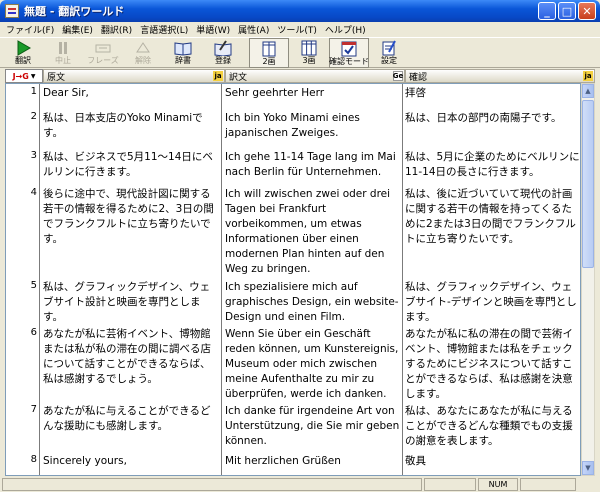 The width and height of the screenshot is (600, 492). What do you see at coordinates (63, 60) in the screenshot?
I see `stop-label: 中止` at bounding box center [63, 60].